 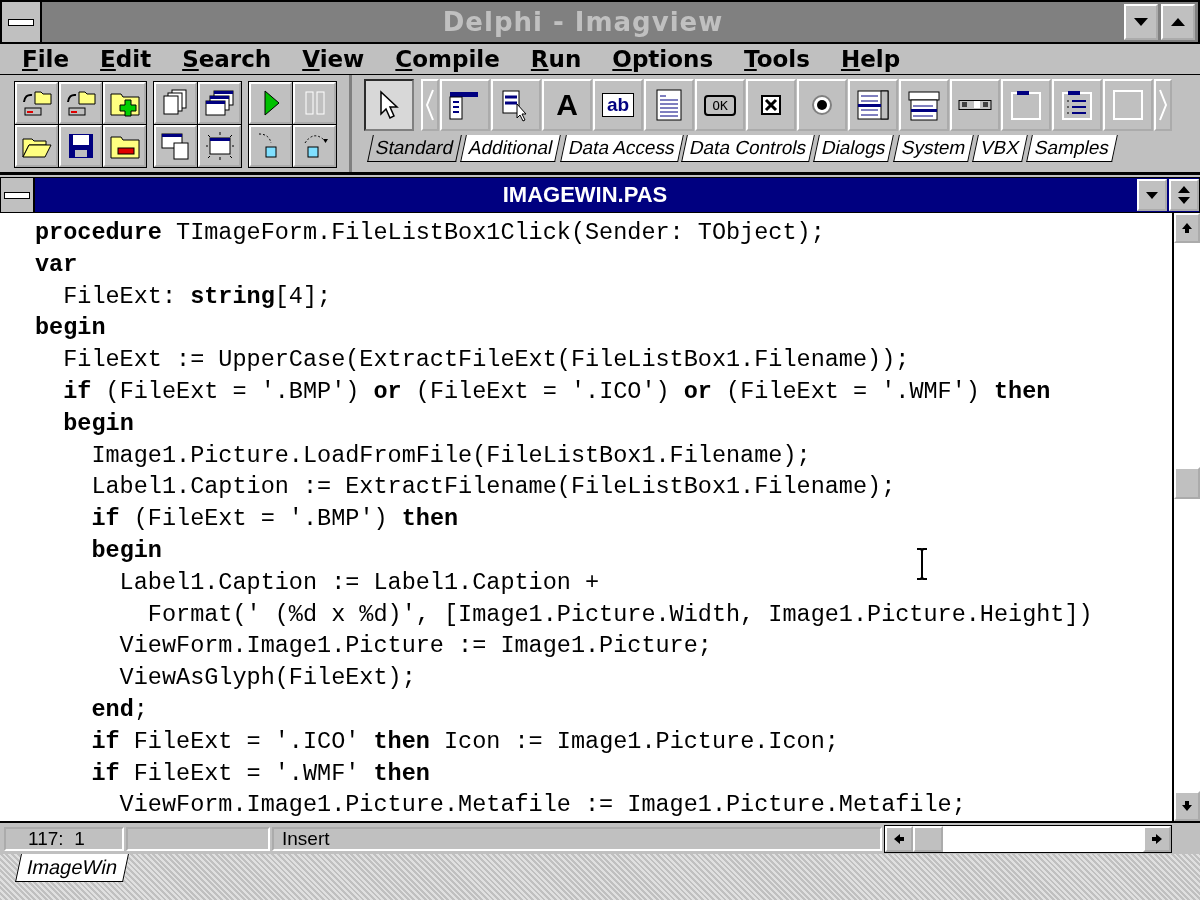 I want to click on palette-tab: Standard, so click(x=414, y=148).